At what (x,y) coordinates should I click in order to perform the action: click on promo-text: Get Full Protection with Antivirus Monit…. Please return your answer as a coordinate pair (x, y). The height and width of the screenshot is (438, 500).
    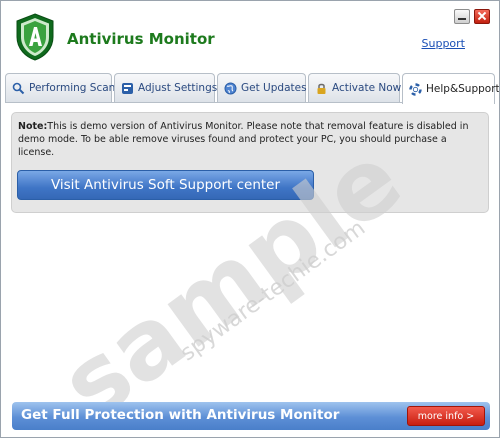
    Looking at the image, I should click on (180, 415).